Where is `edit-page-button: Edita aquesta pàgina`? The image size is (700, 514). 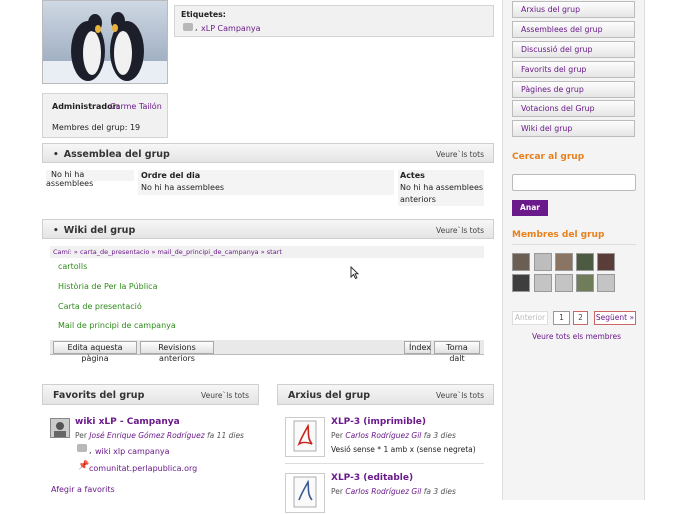 edit-page-button: Edita aquesta pàgina is located at coordinates (95, 352).